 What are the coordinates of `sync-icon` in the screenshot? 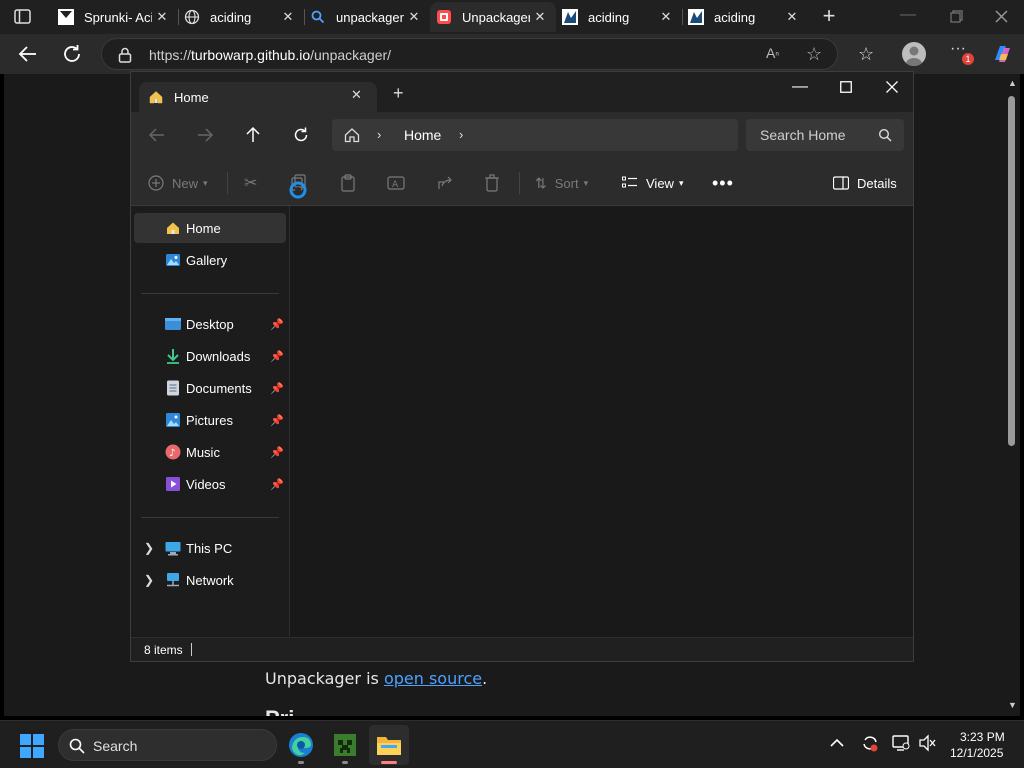 It's located at (870, 743).